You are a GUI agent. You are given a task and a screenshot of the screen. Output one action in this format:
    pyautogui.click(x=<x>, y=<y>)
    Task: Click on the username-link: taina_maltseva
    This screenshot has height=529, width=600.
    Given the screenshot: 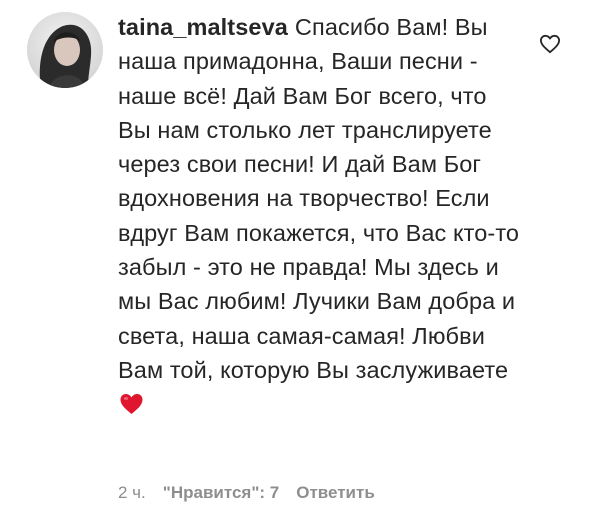 What is the action you would take?
    pyautogui.click(x=203, y=27)
    